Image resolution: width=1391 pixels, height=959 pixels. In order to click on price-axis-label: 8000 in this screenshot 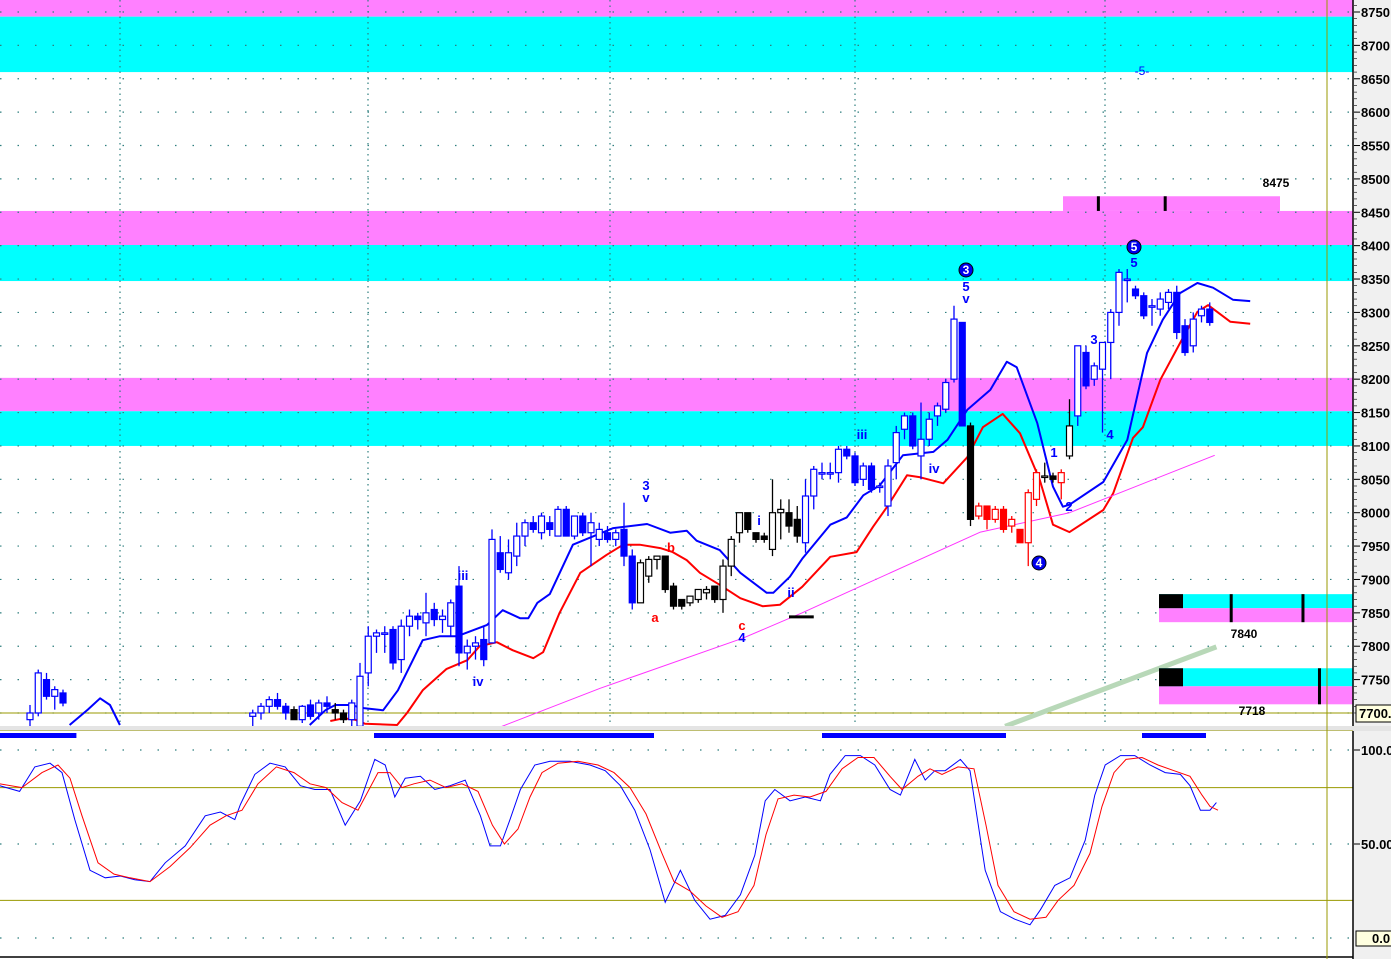, I will do `click(1375, 513)`.